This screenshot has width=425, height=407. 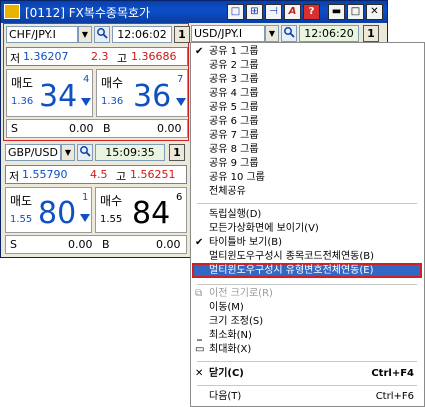 I want to click on close-button: ✕, so click(x=374, y=12).